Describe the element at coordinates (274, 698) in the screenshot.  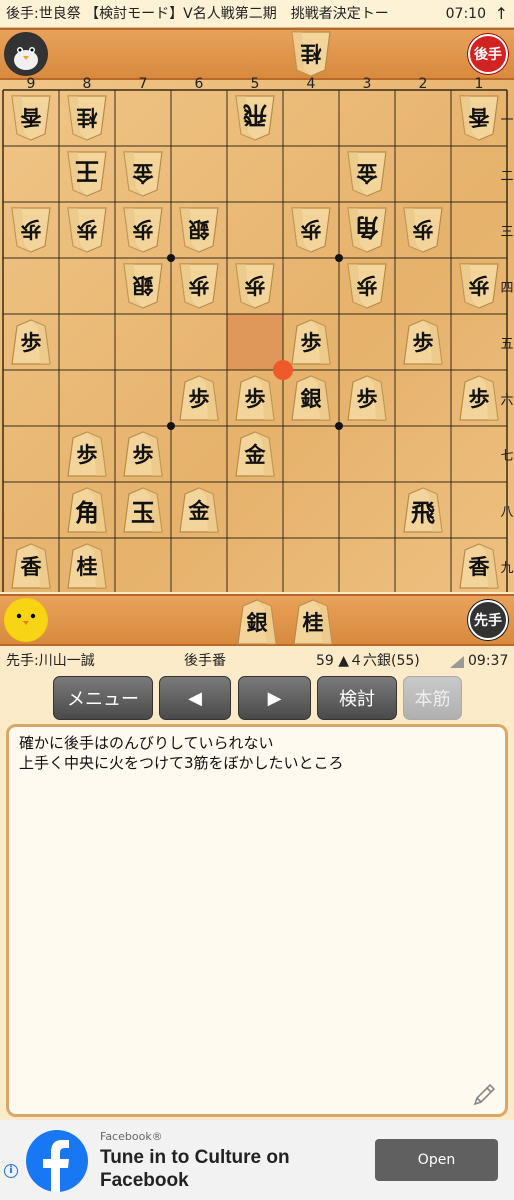
I see `next-move-button: ▶` at that location.